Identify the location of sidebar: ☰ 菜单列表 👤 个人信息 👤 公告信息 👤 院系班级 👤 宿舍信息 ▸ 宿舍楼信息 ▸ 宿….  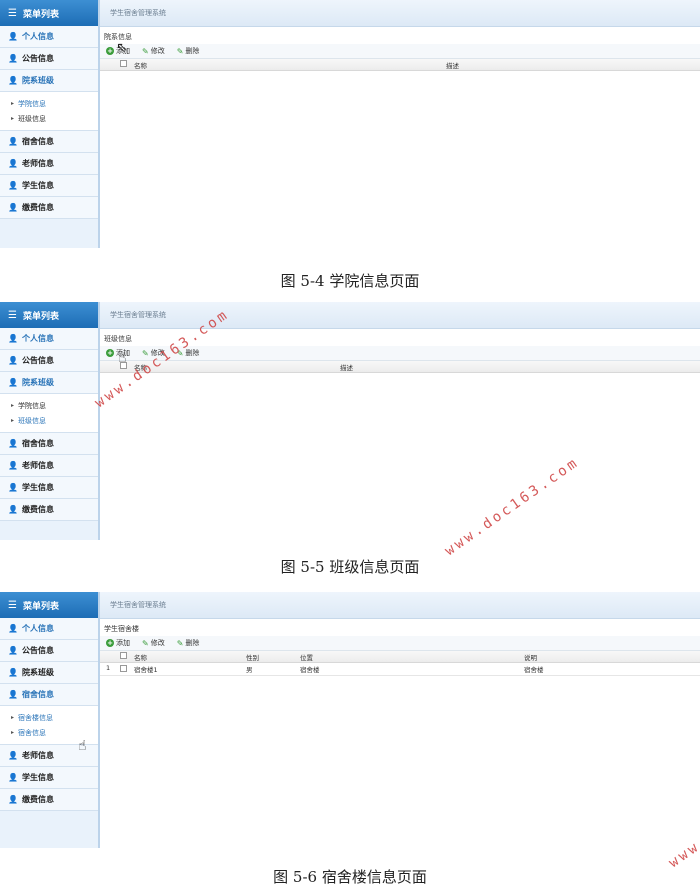
(50, 720).